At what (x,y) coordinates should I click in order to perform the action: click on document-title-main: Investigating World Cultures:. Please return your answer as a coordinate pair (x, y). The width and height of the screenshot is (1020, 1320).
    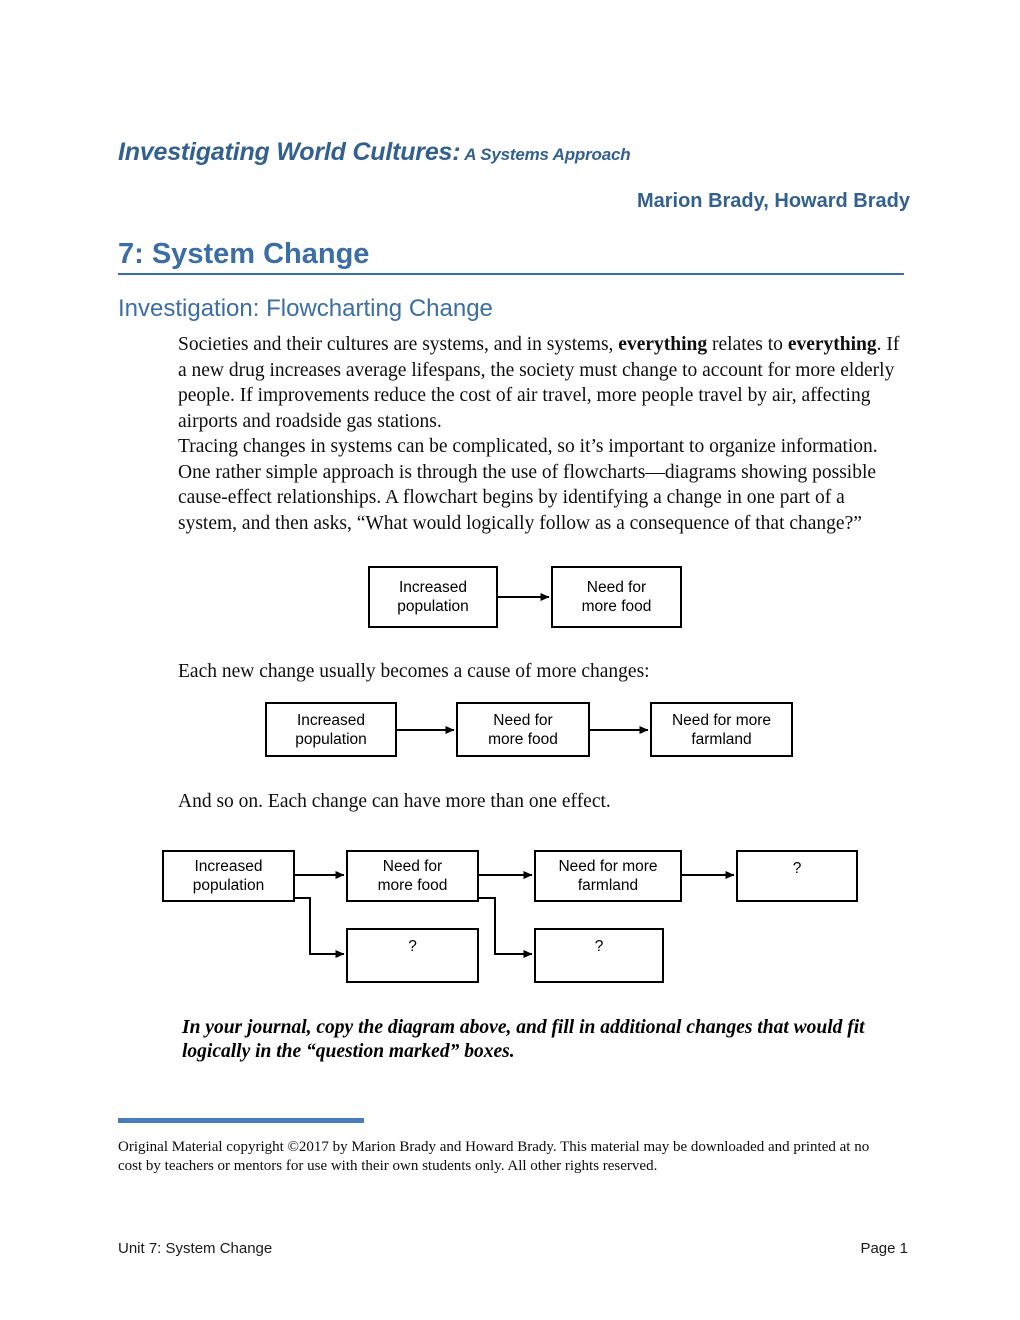
    Looking at the image, I should click on (289, 152).